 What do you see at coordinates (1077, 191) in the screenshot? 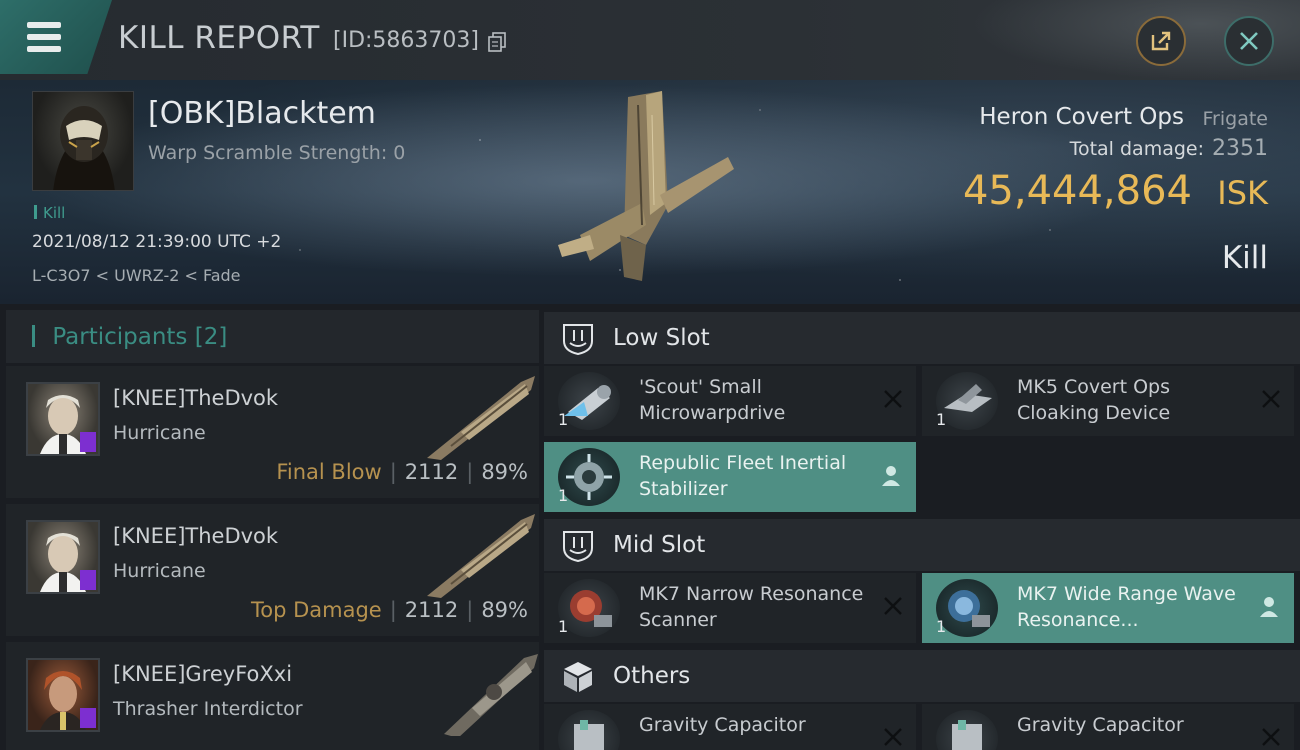
I see `isk-value: 45,444,864` at bounding box center [1077, 191].